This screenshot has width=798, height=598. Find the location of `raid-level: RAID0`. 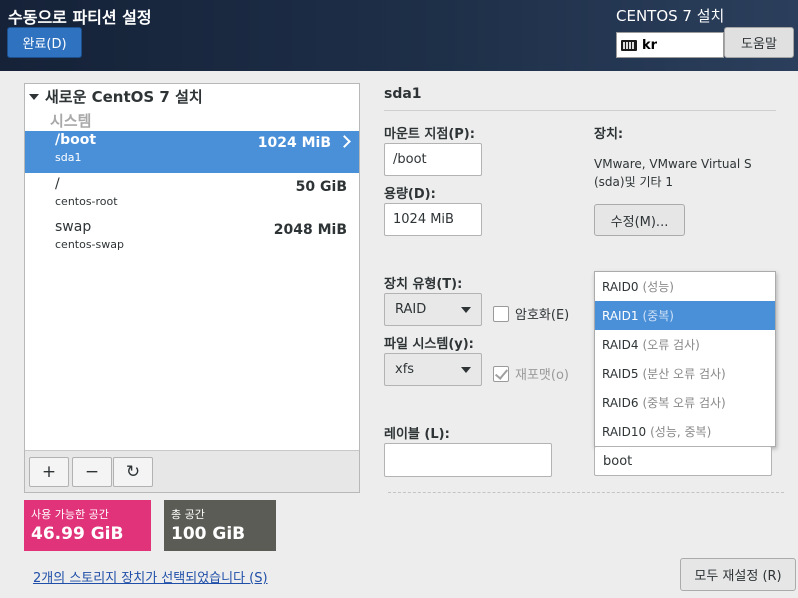

raid-level: RAID0 is located at coordinates (620, 286).